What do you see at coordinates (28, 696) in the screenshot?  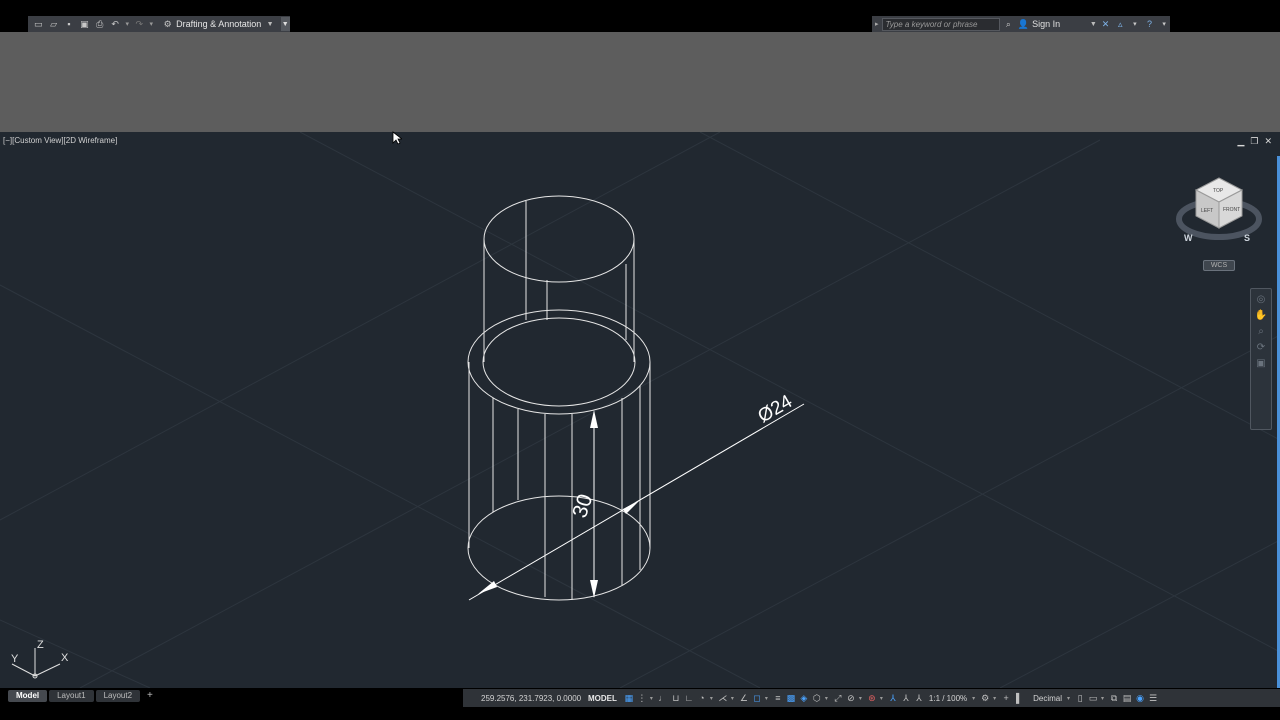 I see `tab-model: Model` at bounding box center [28, 696].